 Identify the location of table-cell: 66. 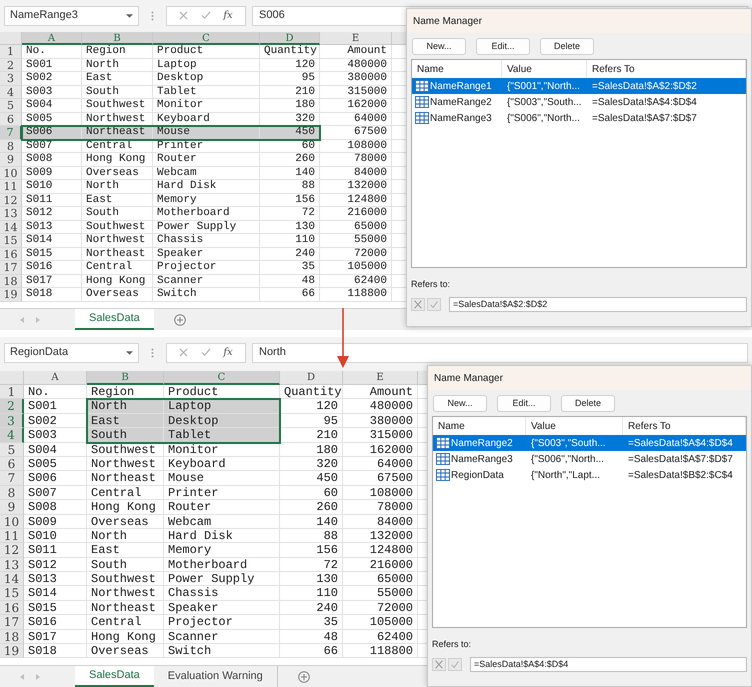
(290, 295).